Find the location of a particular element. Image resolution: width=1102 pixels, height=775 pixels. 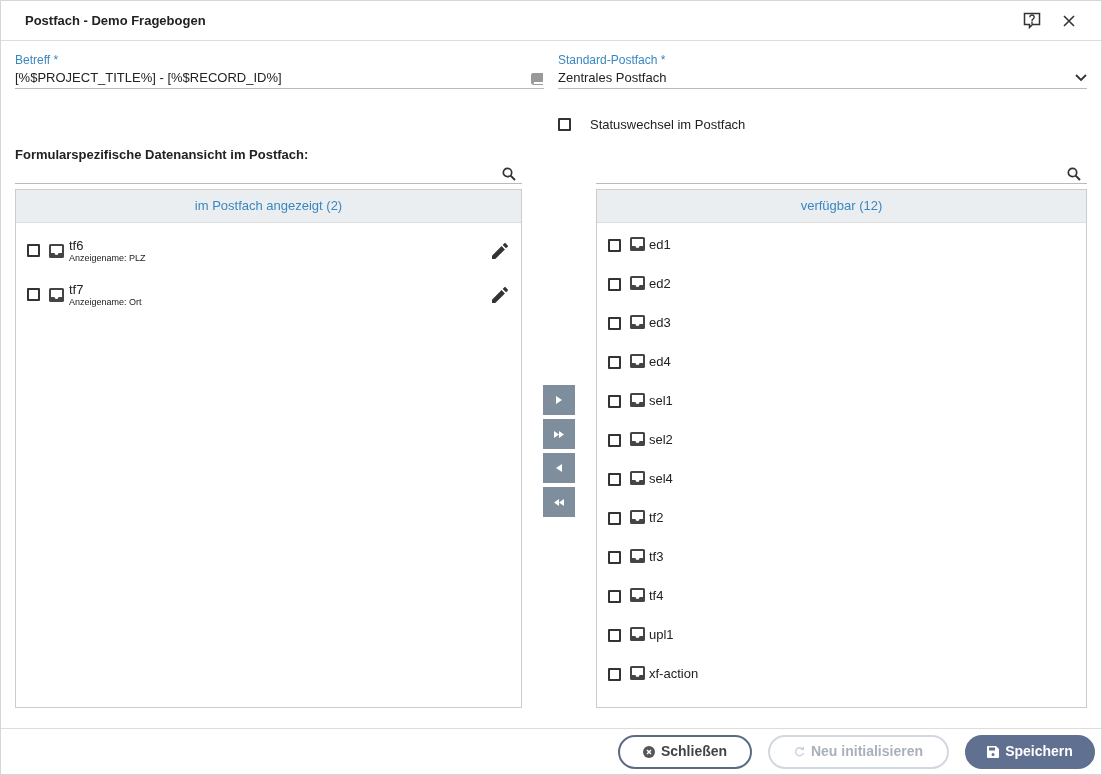

display-name: Anzeigename: PLZ is located at coordinates (107, 258).